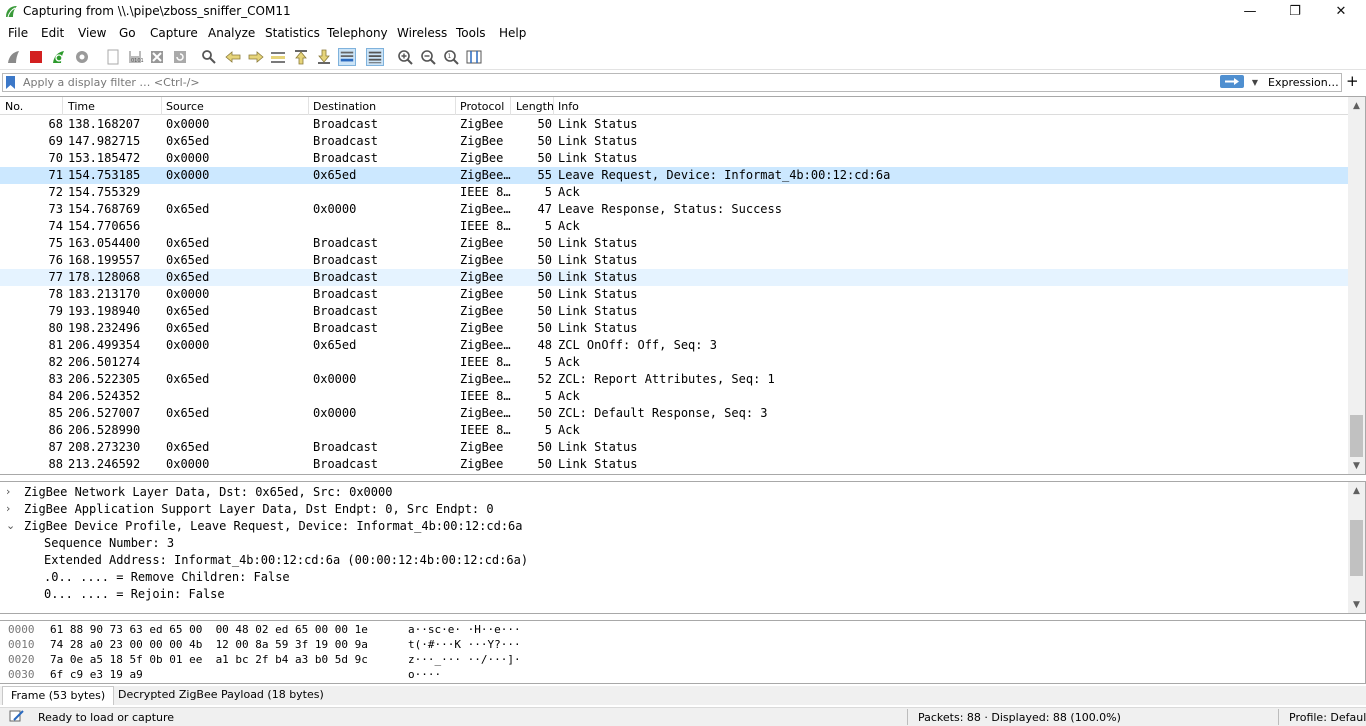  Describe the element at coordinates (14, 57) in the screenshot. I see `shark-fin-start-button` at that location.